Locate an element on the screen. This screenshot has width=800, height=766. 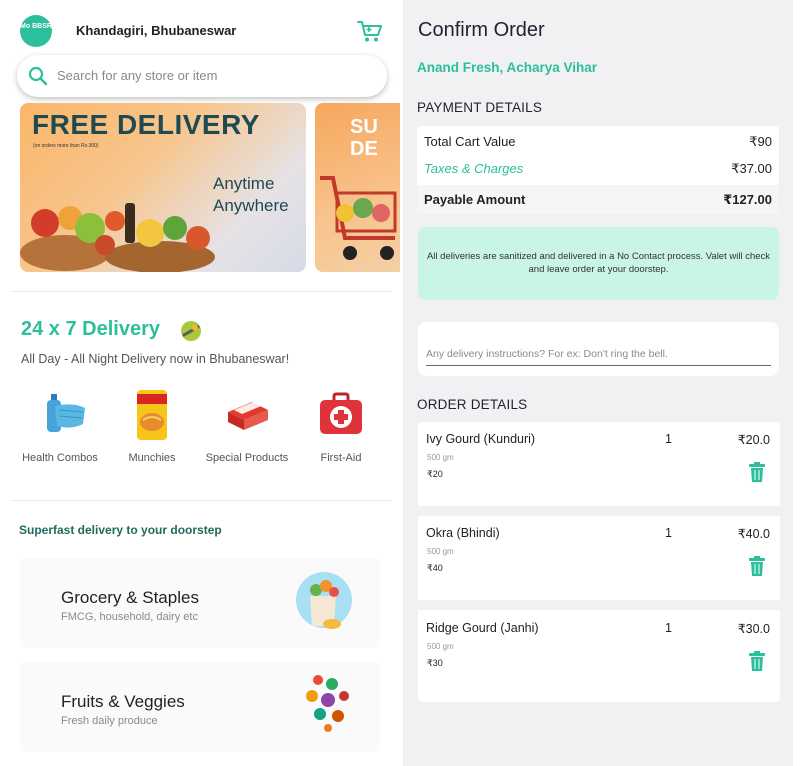
secondary-banner: SU DE is located at coordinates (357, 187).